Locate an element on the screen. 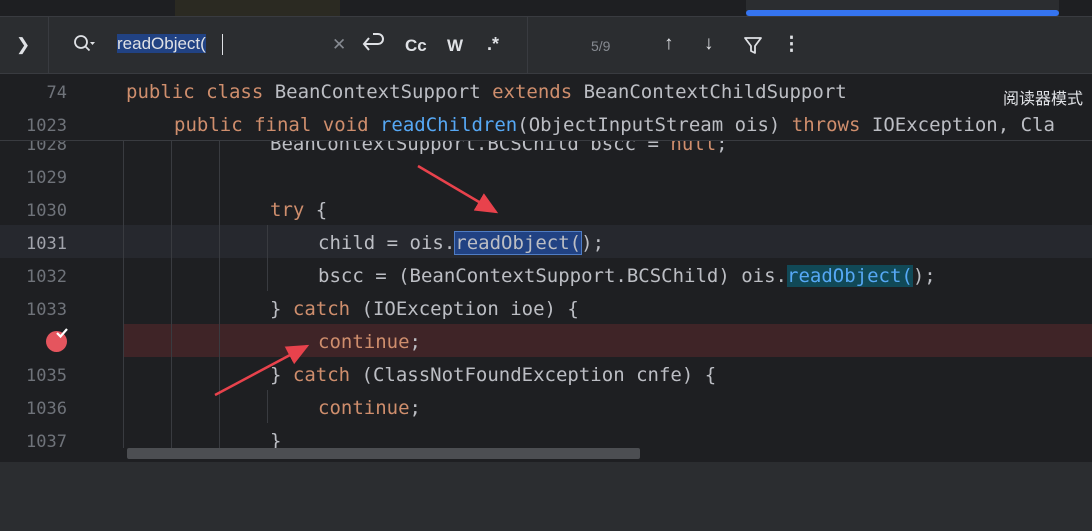 Image resolution: width=1092 pixels, height=531 pixels. find-bar: ❯ readObject( ✕ Cc W .* 5/9 ↑ ↓ ⋮ is located at coordinates (546, 45).